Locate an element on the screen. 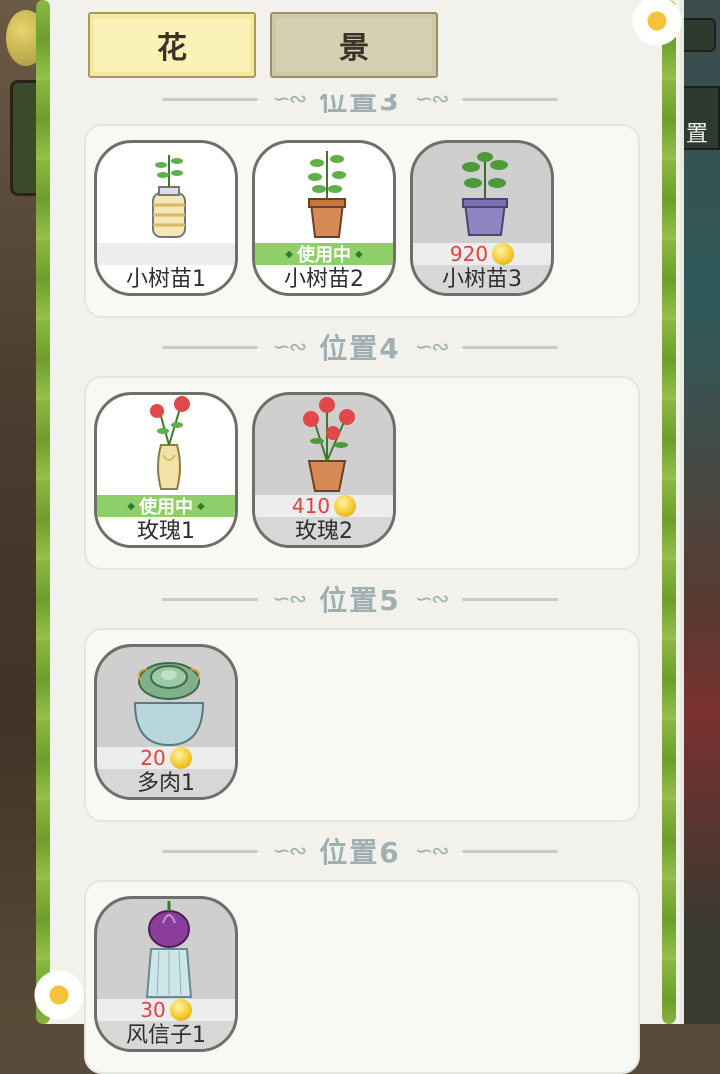  price-band: 920 is located at coordinates (482, 254).